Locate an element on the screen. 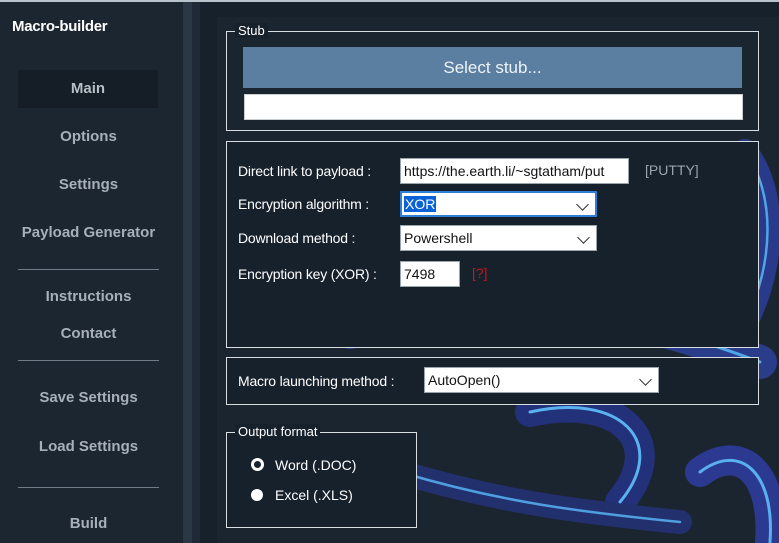 Image resolution: width=779 pixels, height=543 pixels. download-method-label: Download method : is located at coordinates (297, 238).